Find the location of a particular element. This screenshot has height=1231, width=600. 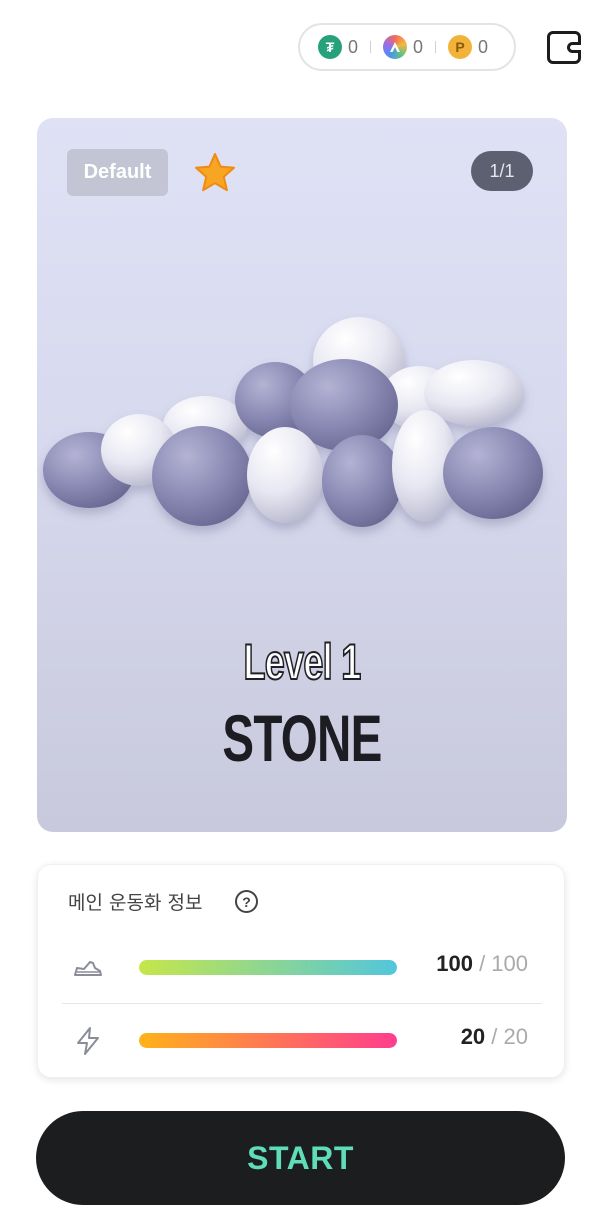

currency-balance-pill: ₮ 0 0 P 0 is located at coordinates (407, 47).